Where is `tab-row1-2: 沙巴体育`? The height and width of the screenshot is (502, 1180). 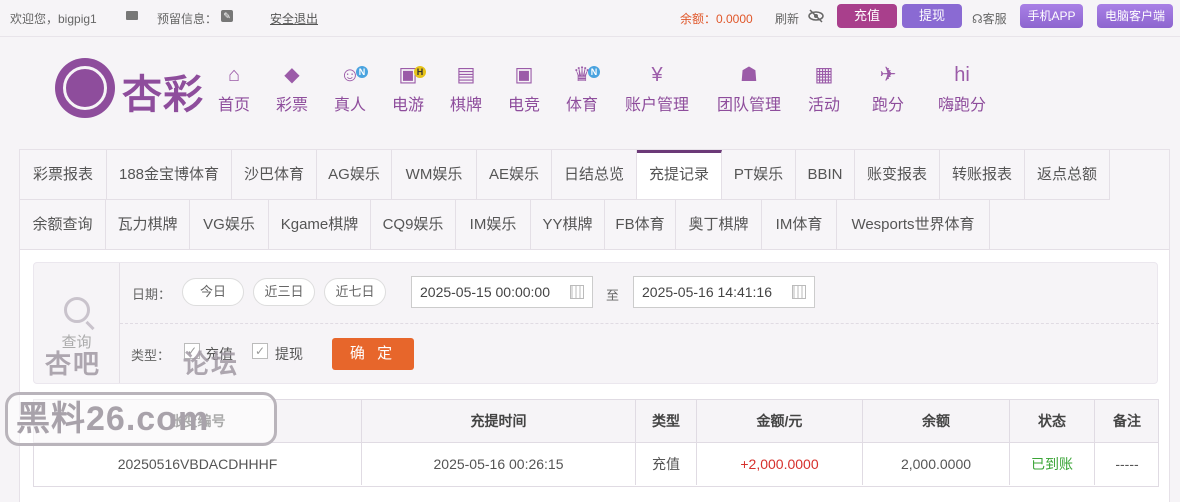
tab-row1-2: 沙巴体育 is located at coordinates (274, 175).